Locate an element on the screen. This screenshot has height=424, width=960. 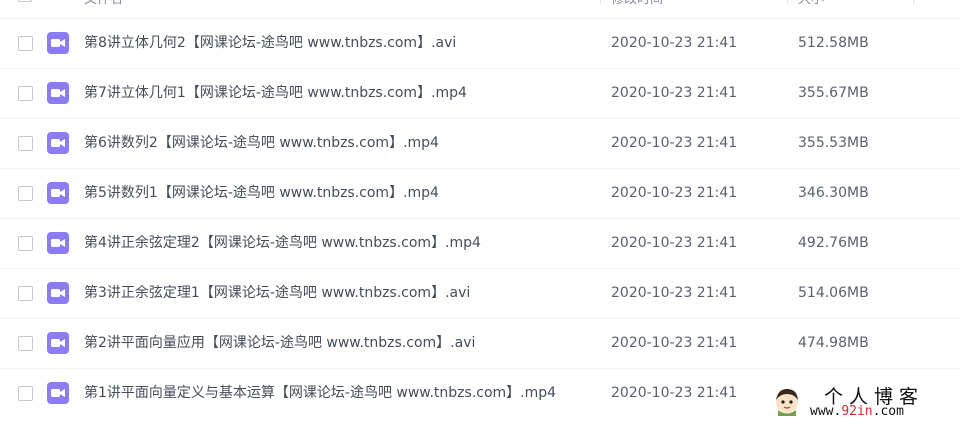
file-size: 514.06MB is located at coordinates (833, 293).